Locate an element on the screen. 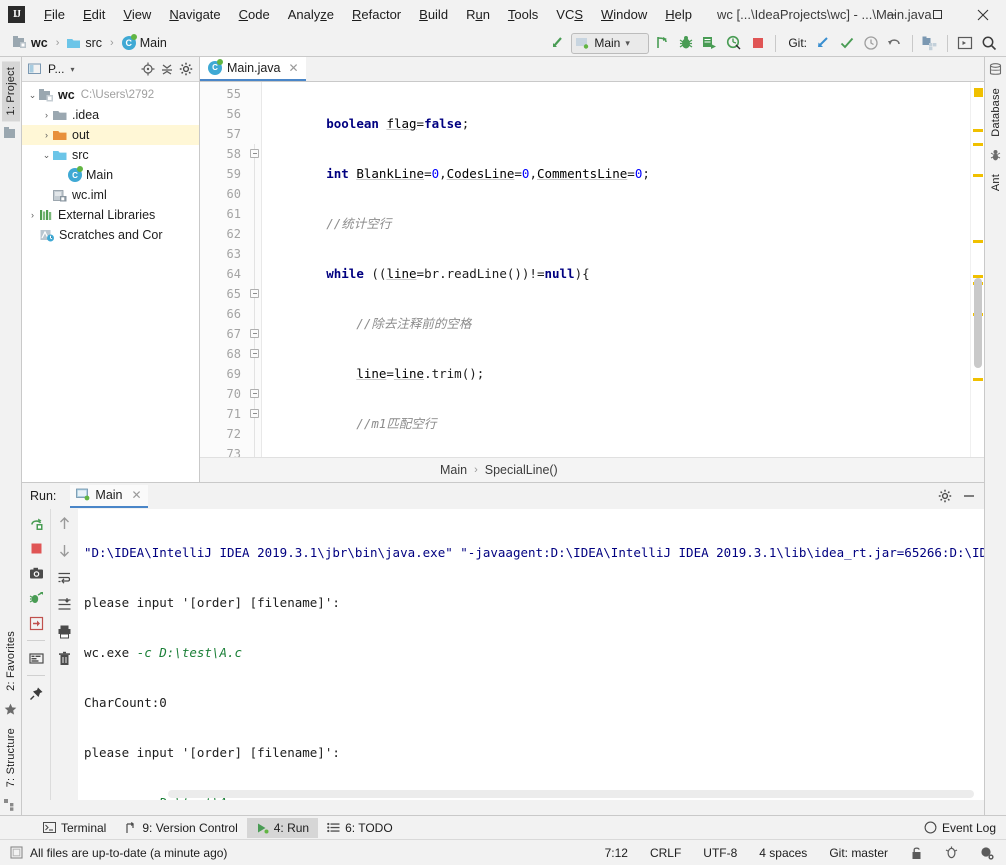 The height and width of the screenshot is (865, 1006). console-icon is located at coordinates (36, 658).